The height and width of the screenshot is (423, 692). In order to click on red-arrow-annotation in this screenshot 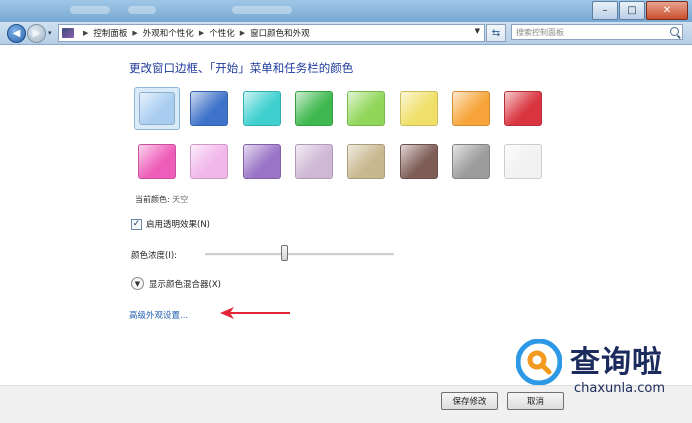, I will do `click(255, 313)`.